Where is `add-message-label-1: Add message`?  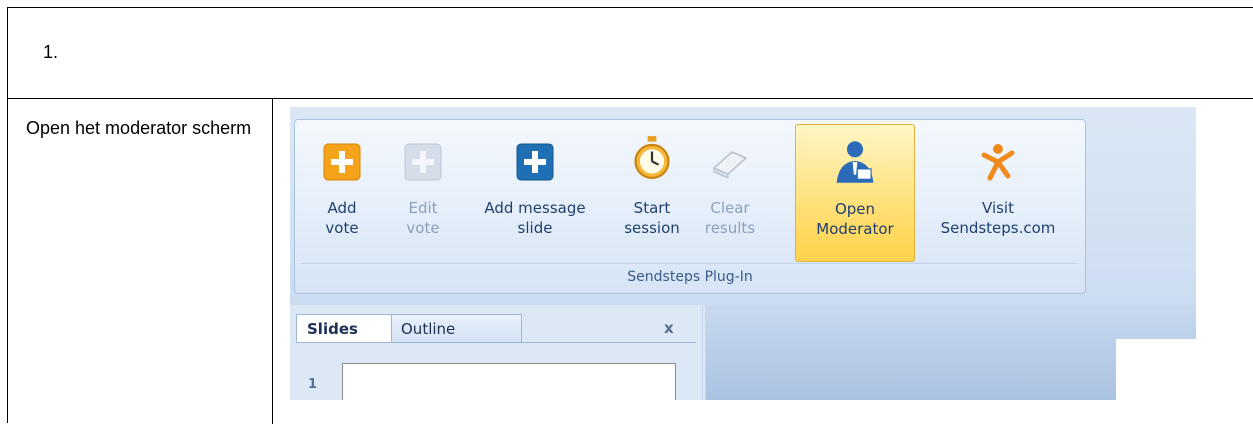
add-message-label-1: Add message is located at coordinates (535, 208).